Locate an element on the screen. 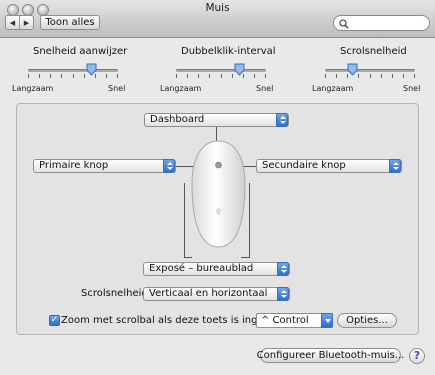 The width and height of the screenshot is (435, 375). zoom-modifier-value: ^ Control is located at coordinates (285, 320).